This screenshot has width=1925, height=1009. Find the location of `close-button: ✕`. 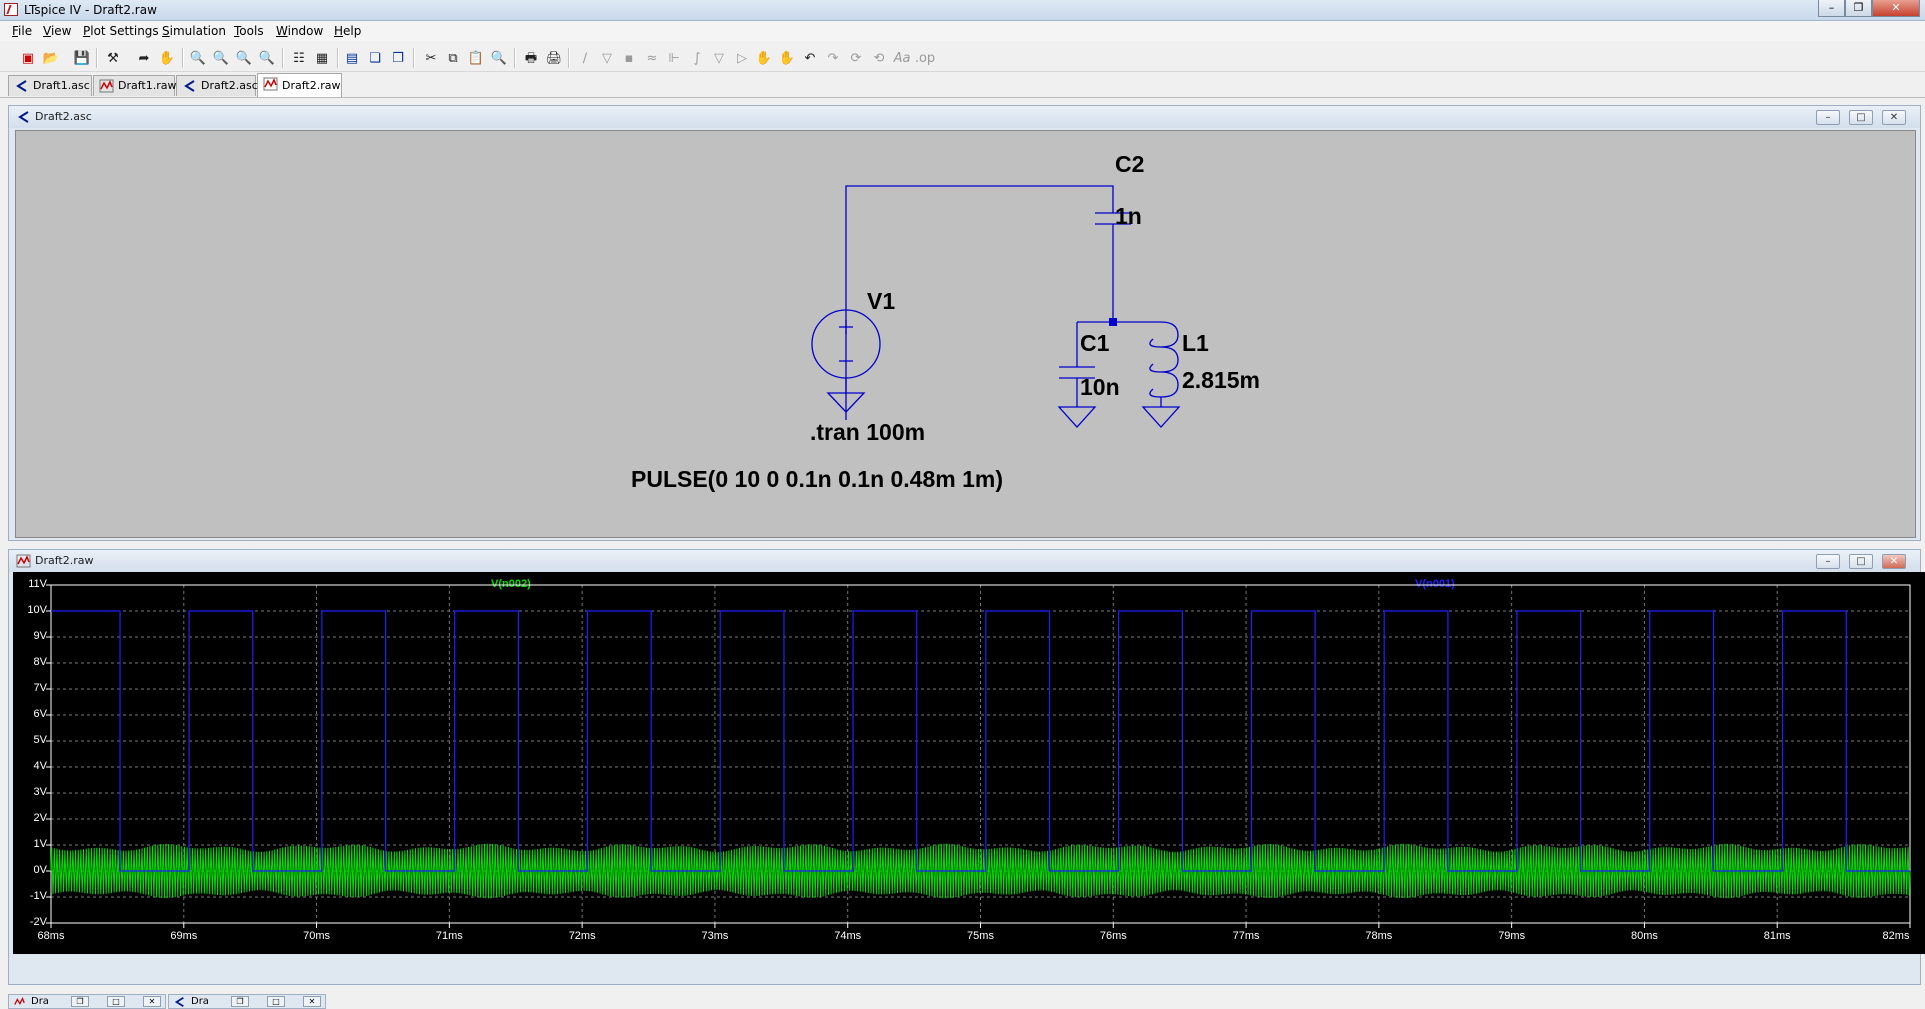

close-button: ✕ is located at coordinates (1896, 8).